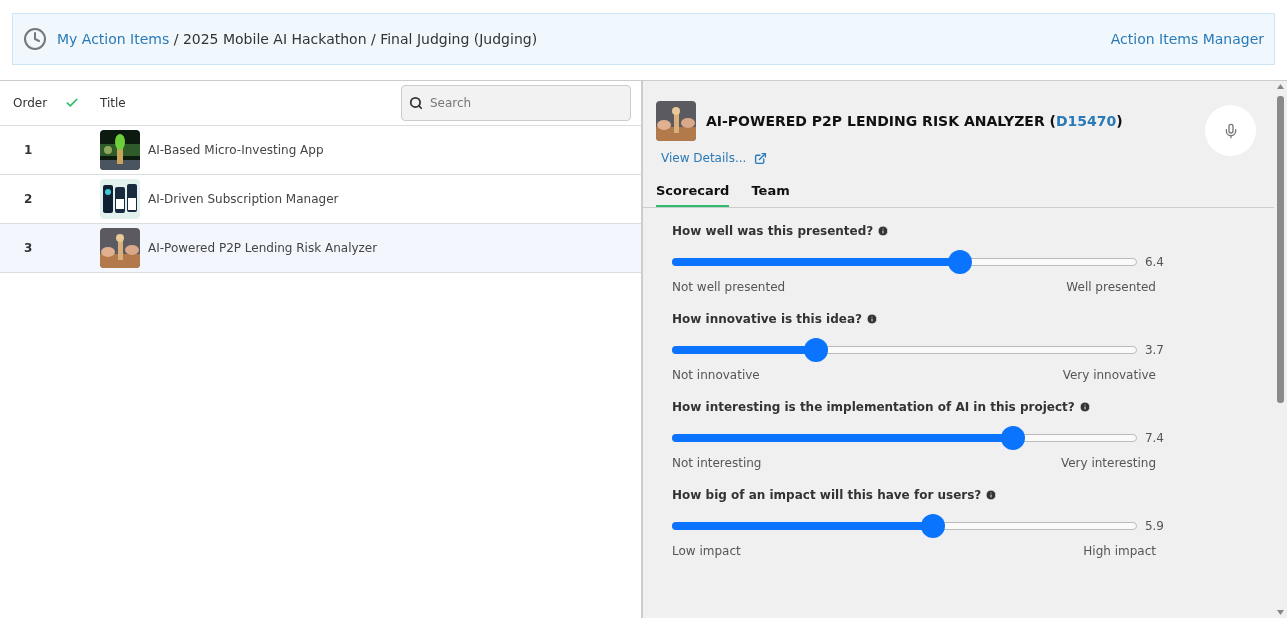 The height and width of the screenshot is (618, 1287). Describe the element at coordinates (113, 39) in the screenshot. I see `breadcrumb-link: My Action Items` at that location.